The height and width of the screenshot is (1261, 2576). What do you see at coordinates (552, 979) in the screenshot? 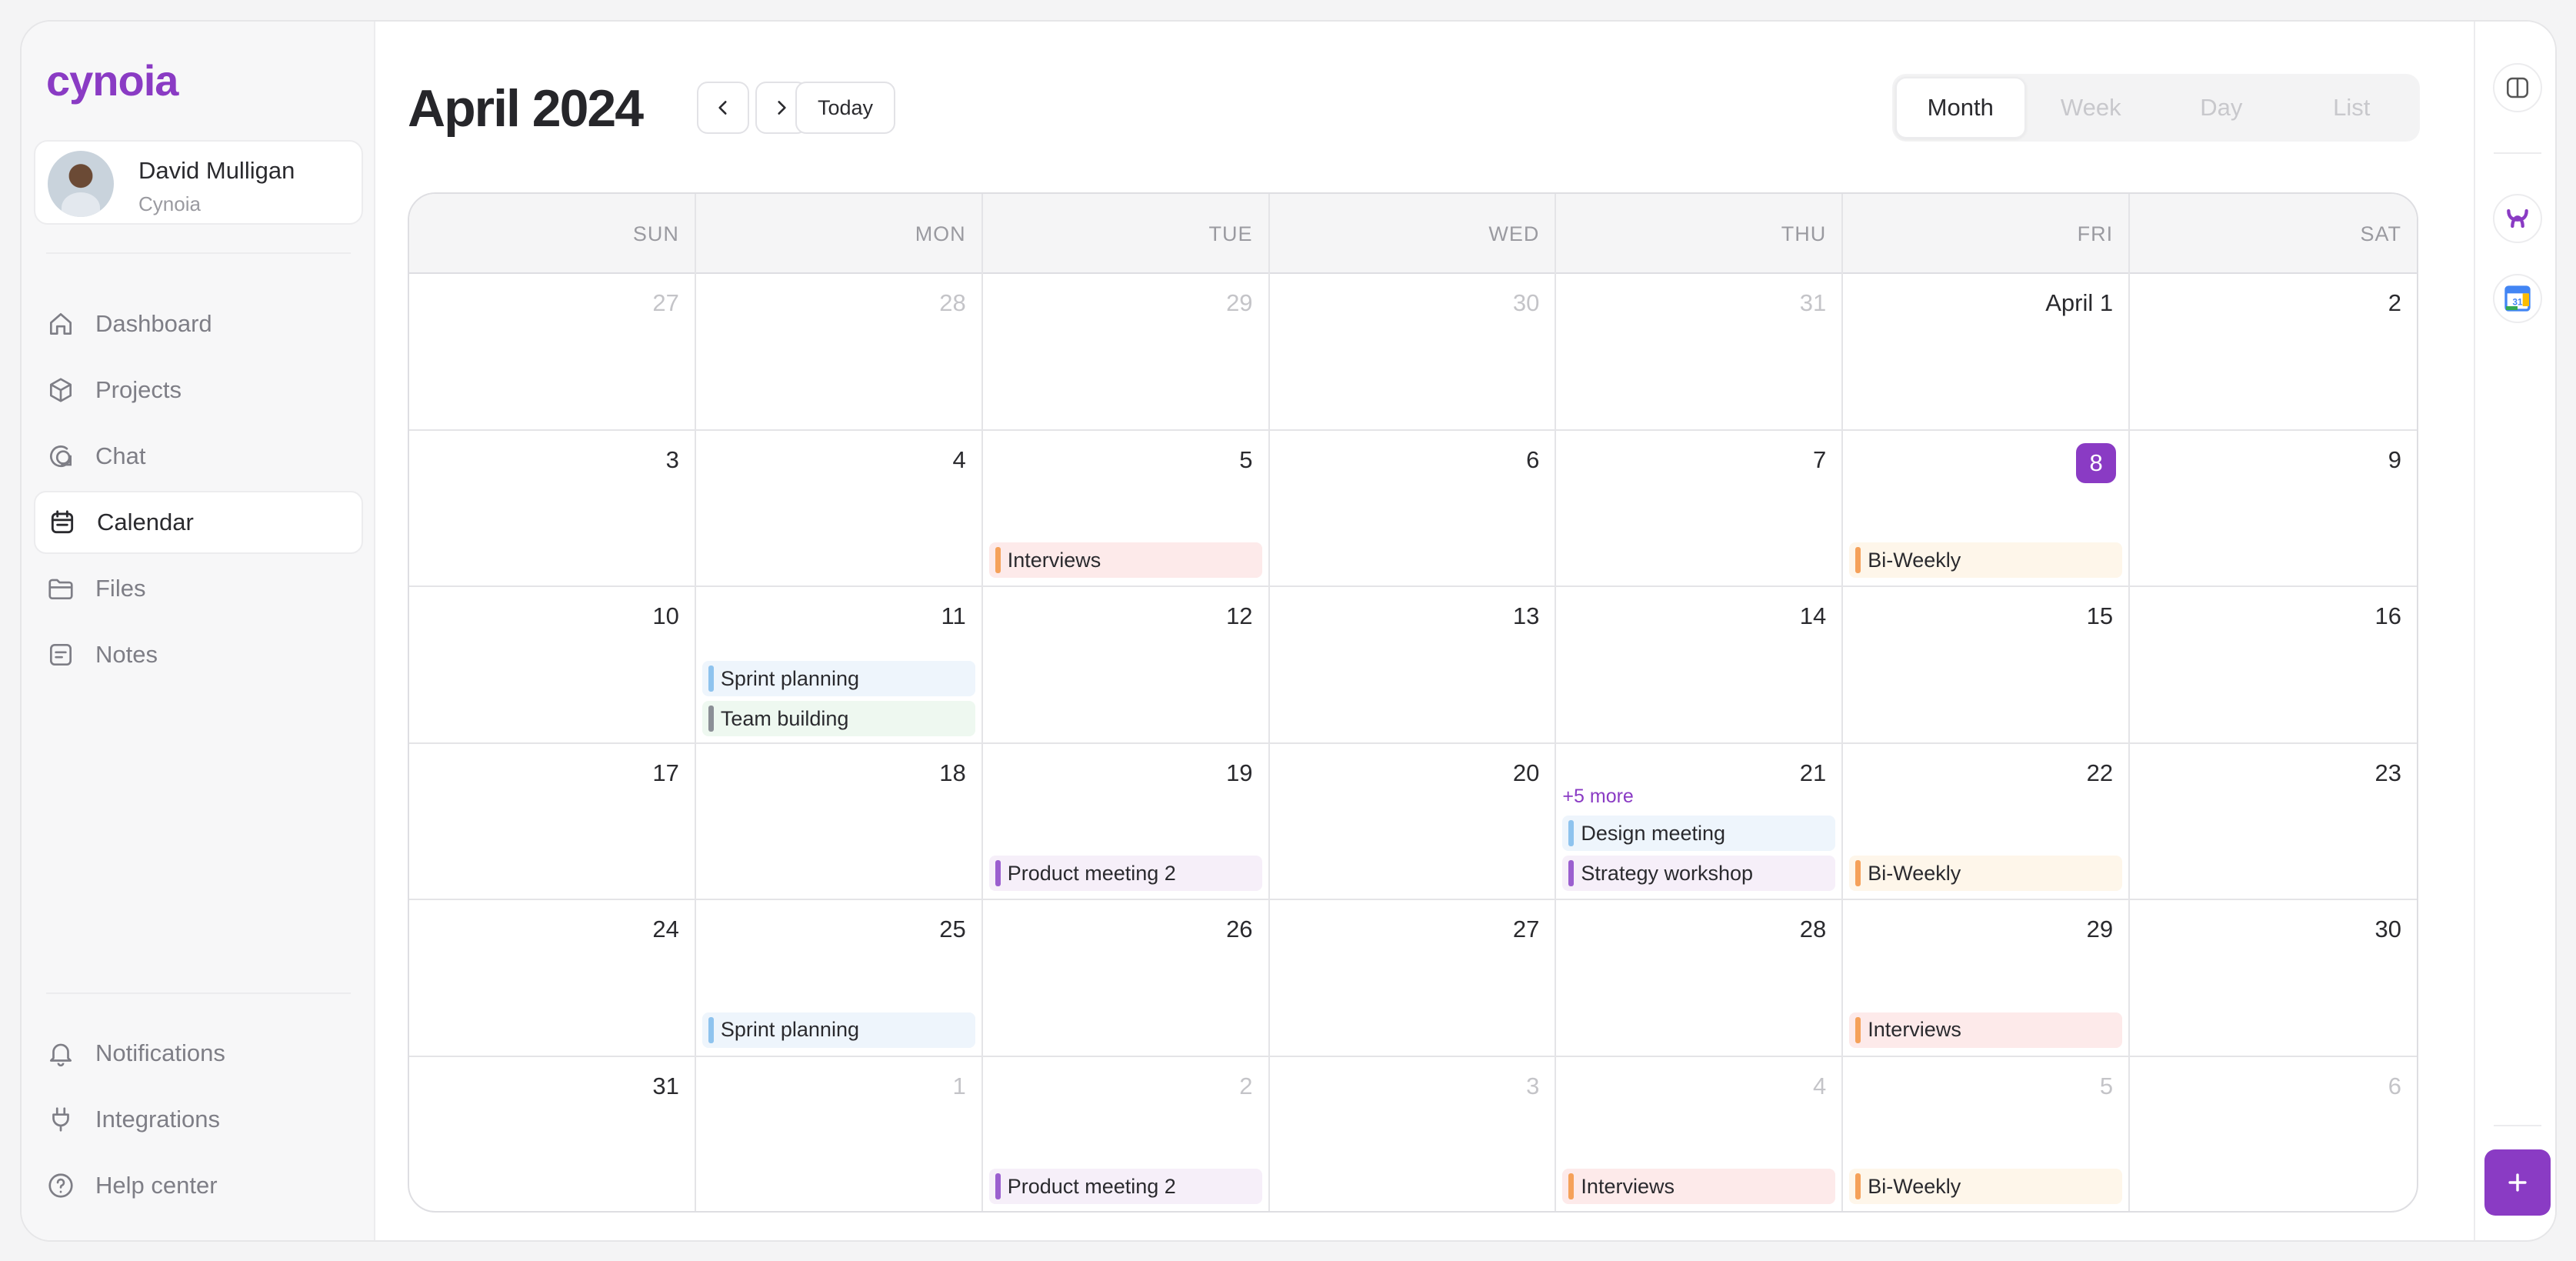
I see `day-cell: 24` at bounding box center [552, 979].